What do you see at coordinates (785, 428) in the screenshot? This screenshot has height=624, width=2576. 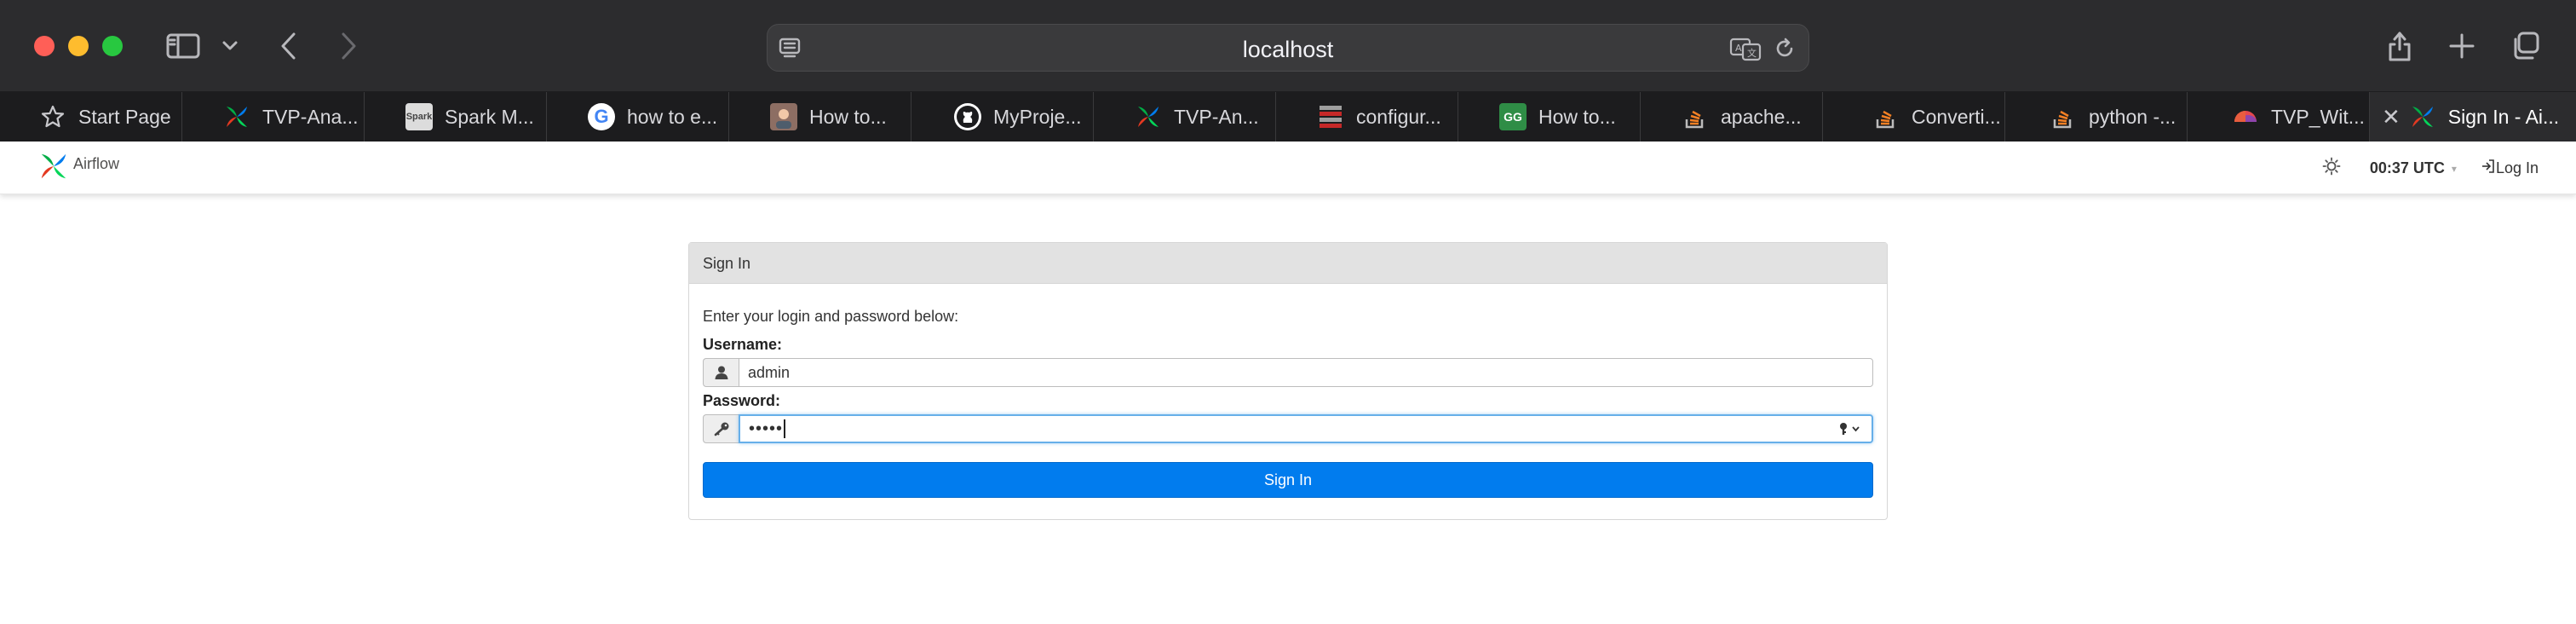 I see `text-cursor` at bounding box center [785, 428].